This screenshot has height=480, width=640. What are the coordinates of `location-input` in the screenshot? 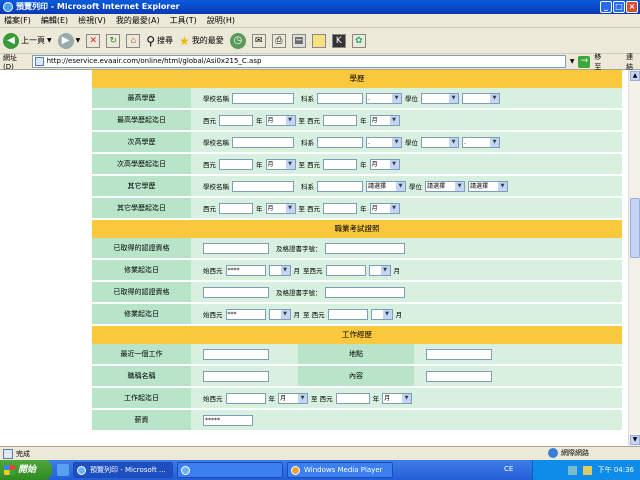 It's located at (459, 354).